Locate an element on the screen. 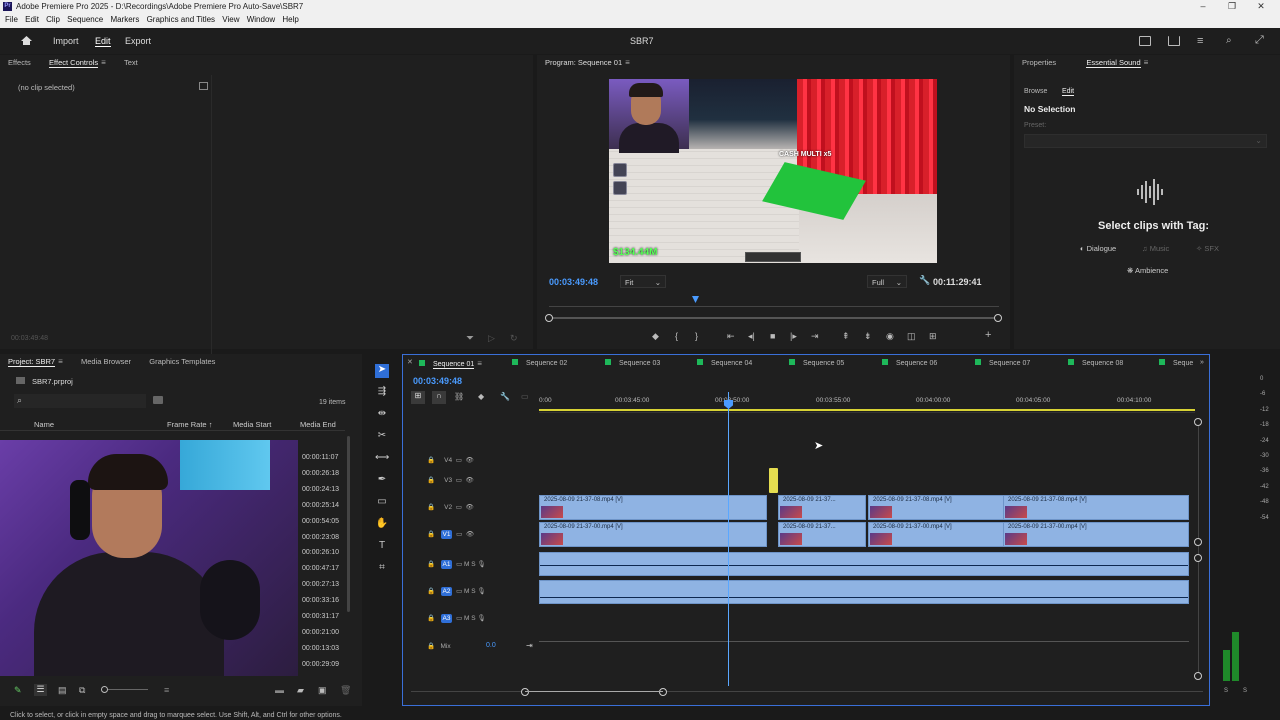 Image resolution: width=1280 pixels, height=720 pixels. track-header-v1: 🔒 V1 ▭ 👁 is located at coordinates (450, 534).